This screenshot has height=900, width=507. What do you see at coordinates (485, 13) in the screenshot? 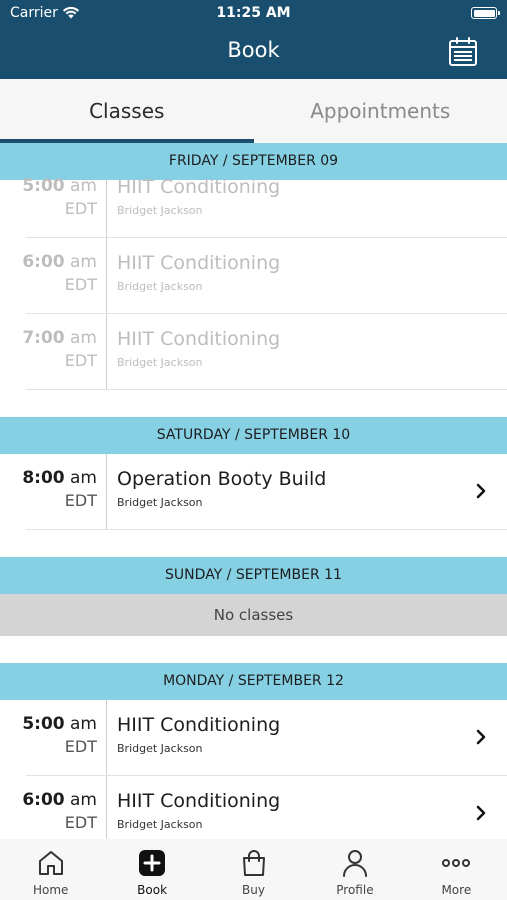
I see `battery-icon` at bounding box center [485, 13].